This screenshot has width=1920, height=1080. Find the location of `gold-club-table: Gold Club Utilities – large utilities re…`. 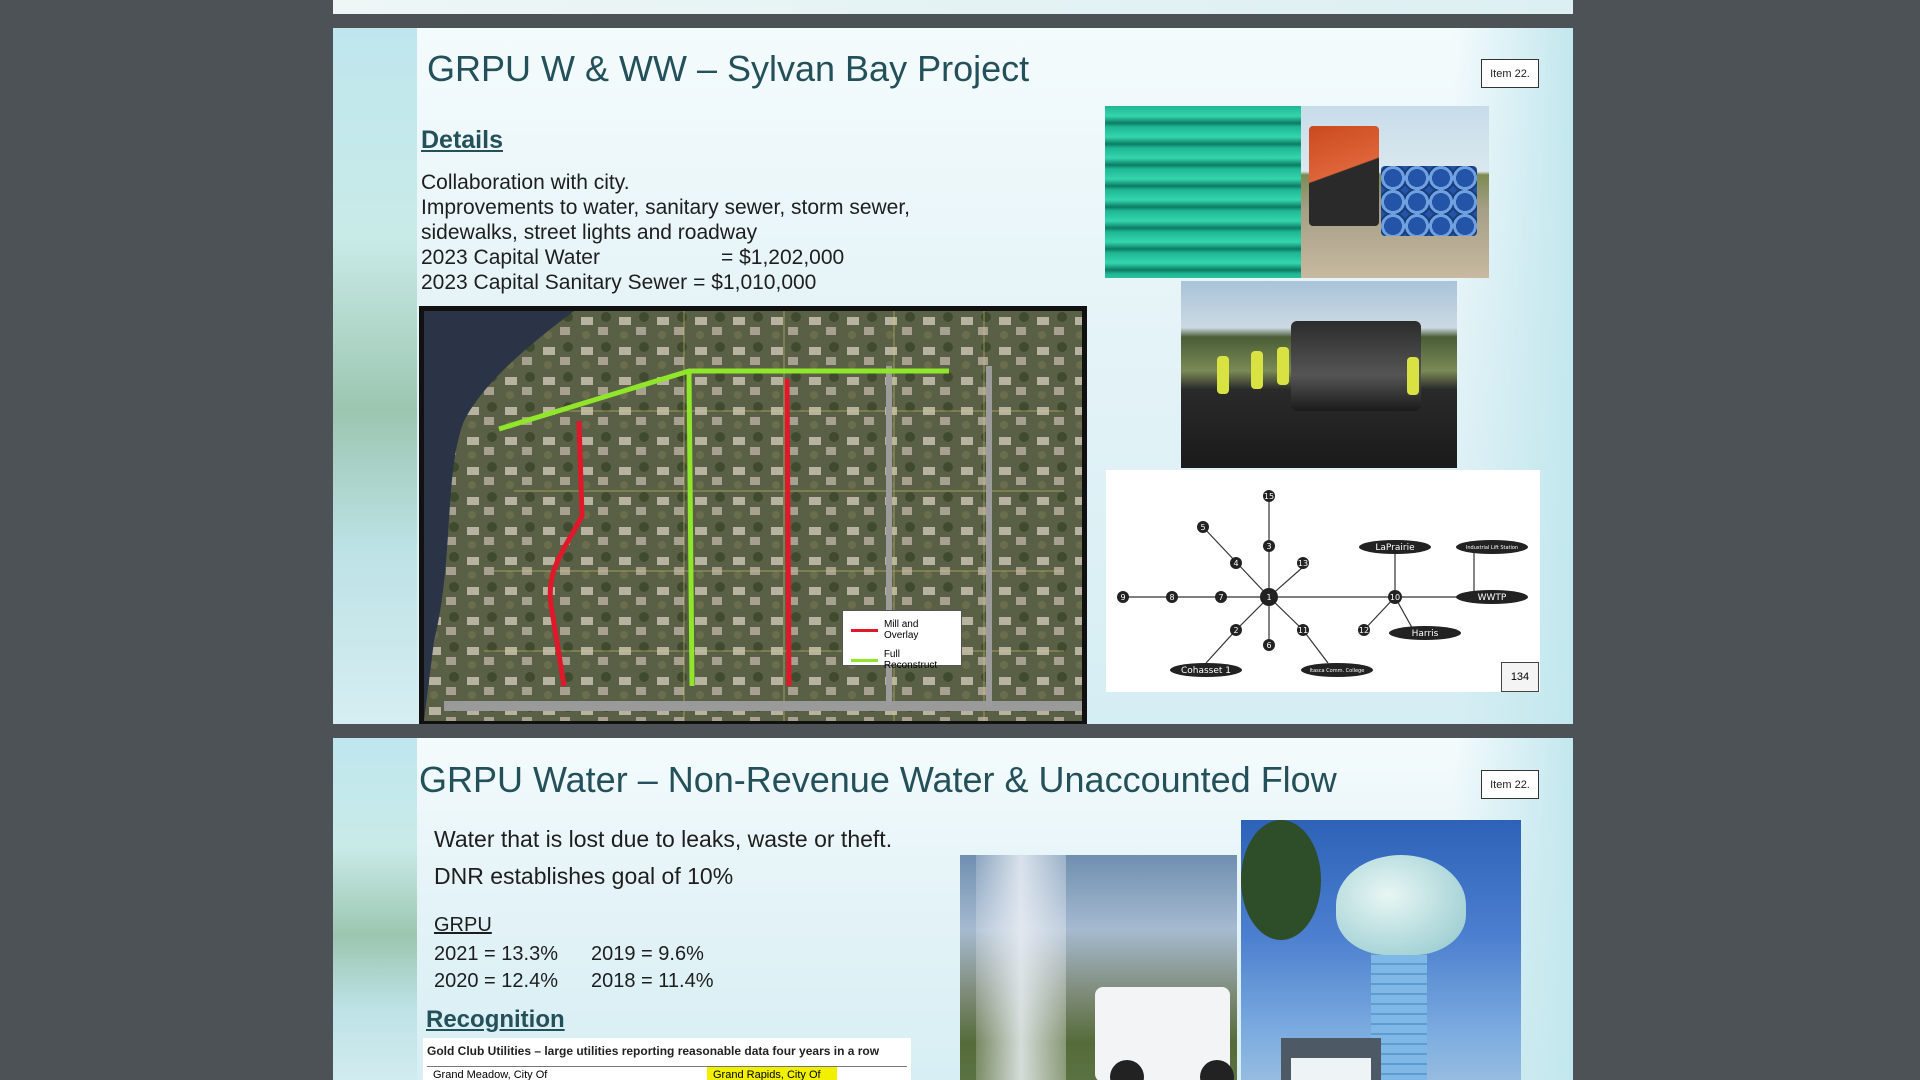

gold-club-table: Gold Club Utilities – large utilities re… is located at coordinates (667, 1059).